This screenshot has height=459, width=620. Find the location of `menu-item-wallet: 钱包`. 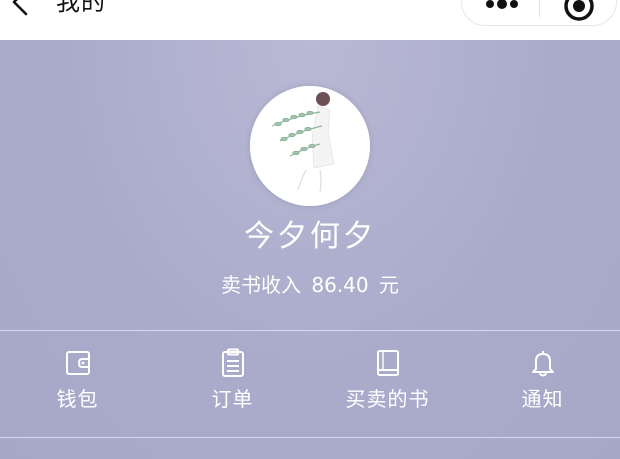

menu-item-wallet: 钱包 is located at coordinates (77, 384).